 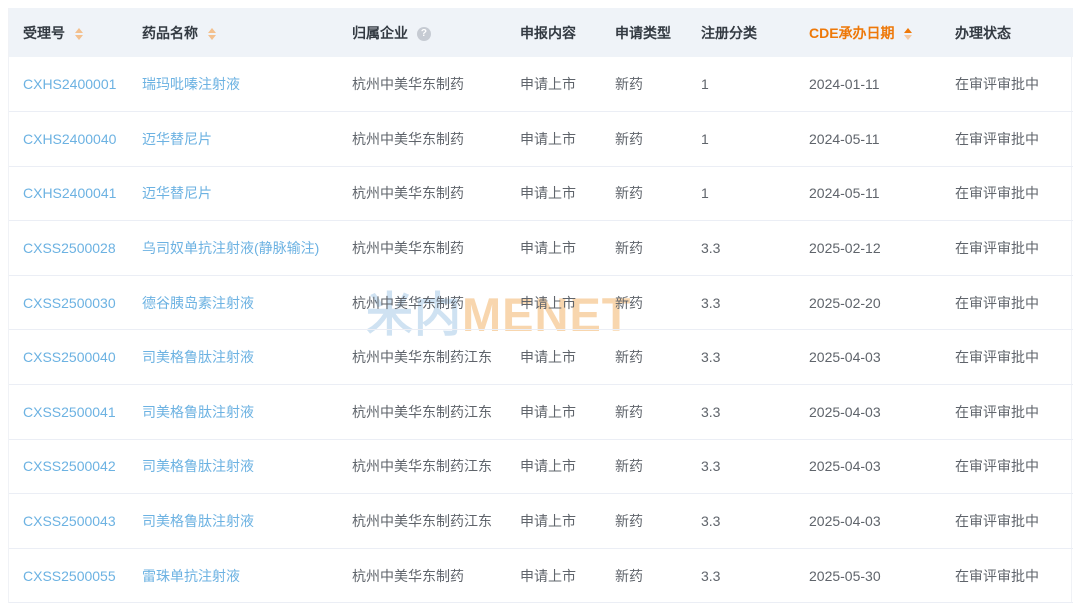 I want to click on acceptance-no-link: CXSS2500041, so click(x=69, y=412).